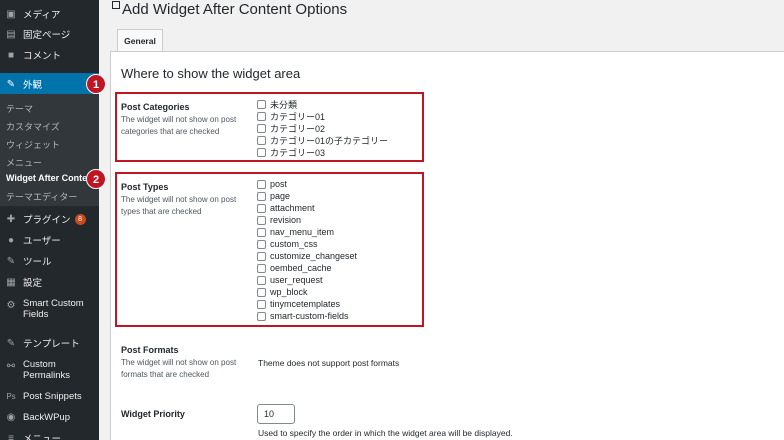  I want to click on tools-icon: ✎, so click(11, 261).